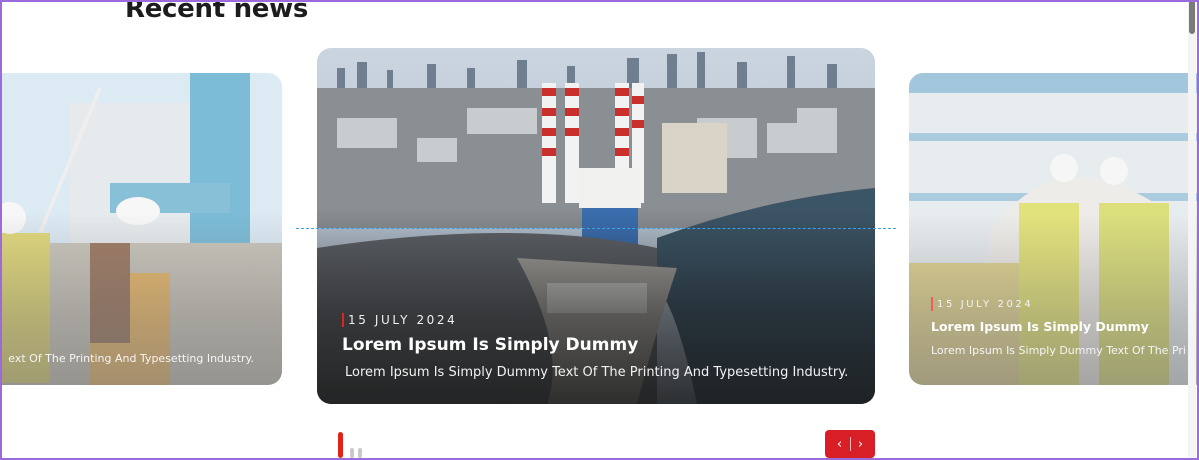 The width and height of the screenshot is (1199, 460). I want to click on pagination-dot-active, so click(340, 445).